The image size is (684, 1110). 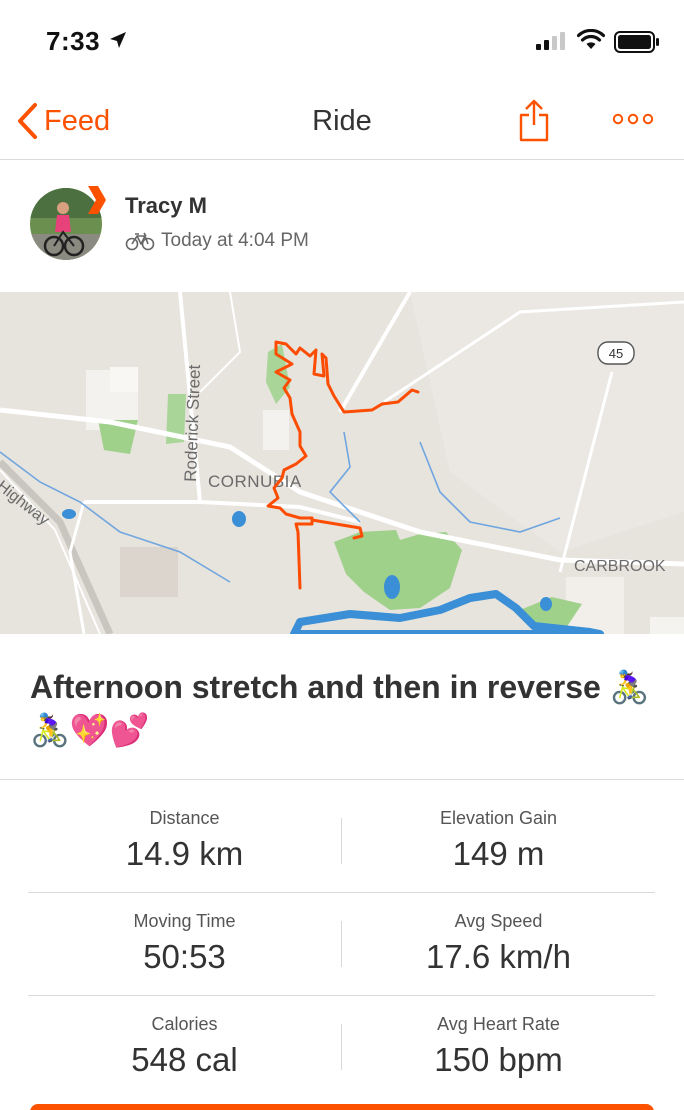 I want to click on stat-avg-heart-rate: Avg Heart Rate 150 bpm, so click(x=498, y=1037).